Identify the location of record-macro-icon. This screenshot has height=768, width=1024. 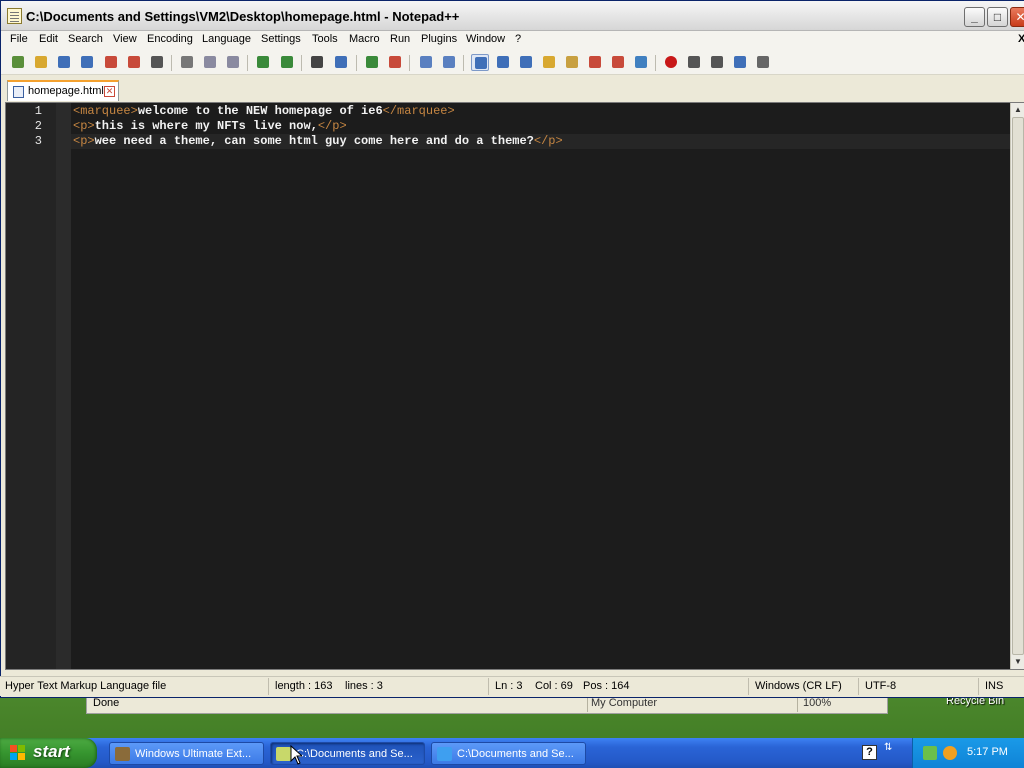
(671, 62).